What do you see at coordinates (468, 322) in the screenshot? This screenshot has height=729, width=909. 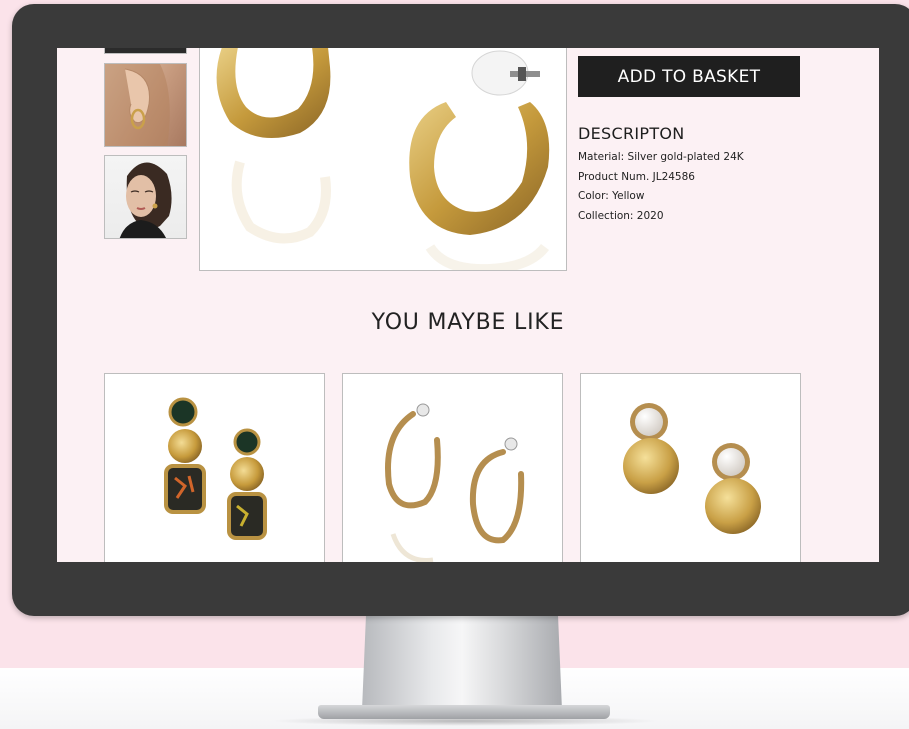 I see `recommendations-title: YOU MAYBE LIKE` at bounding box center [468, 322].